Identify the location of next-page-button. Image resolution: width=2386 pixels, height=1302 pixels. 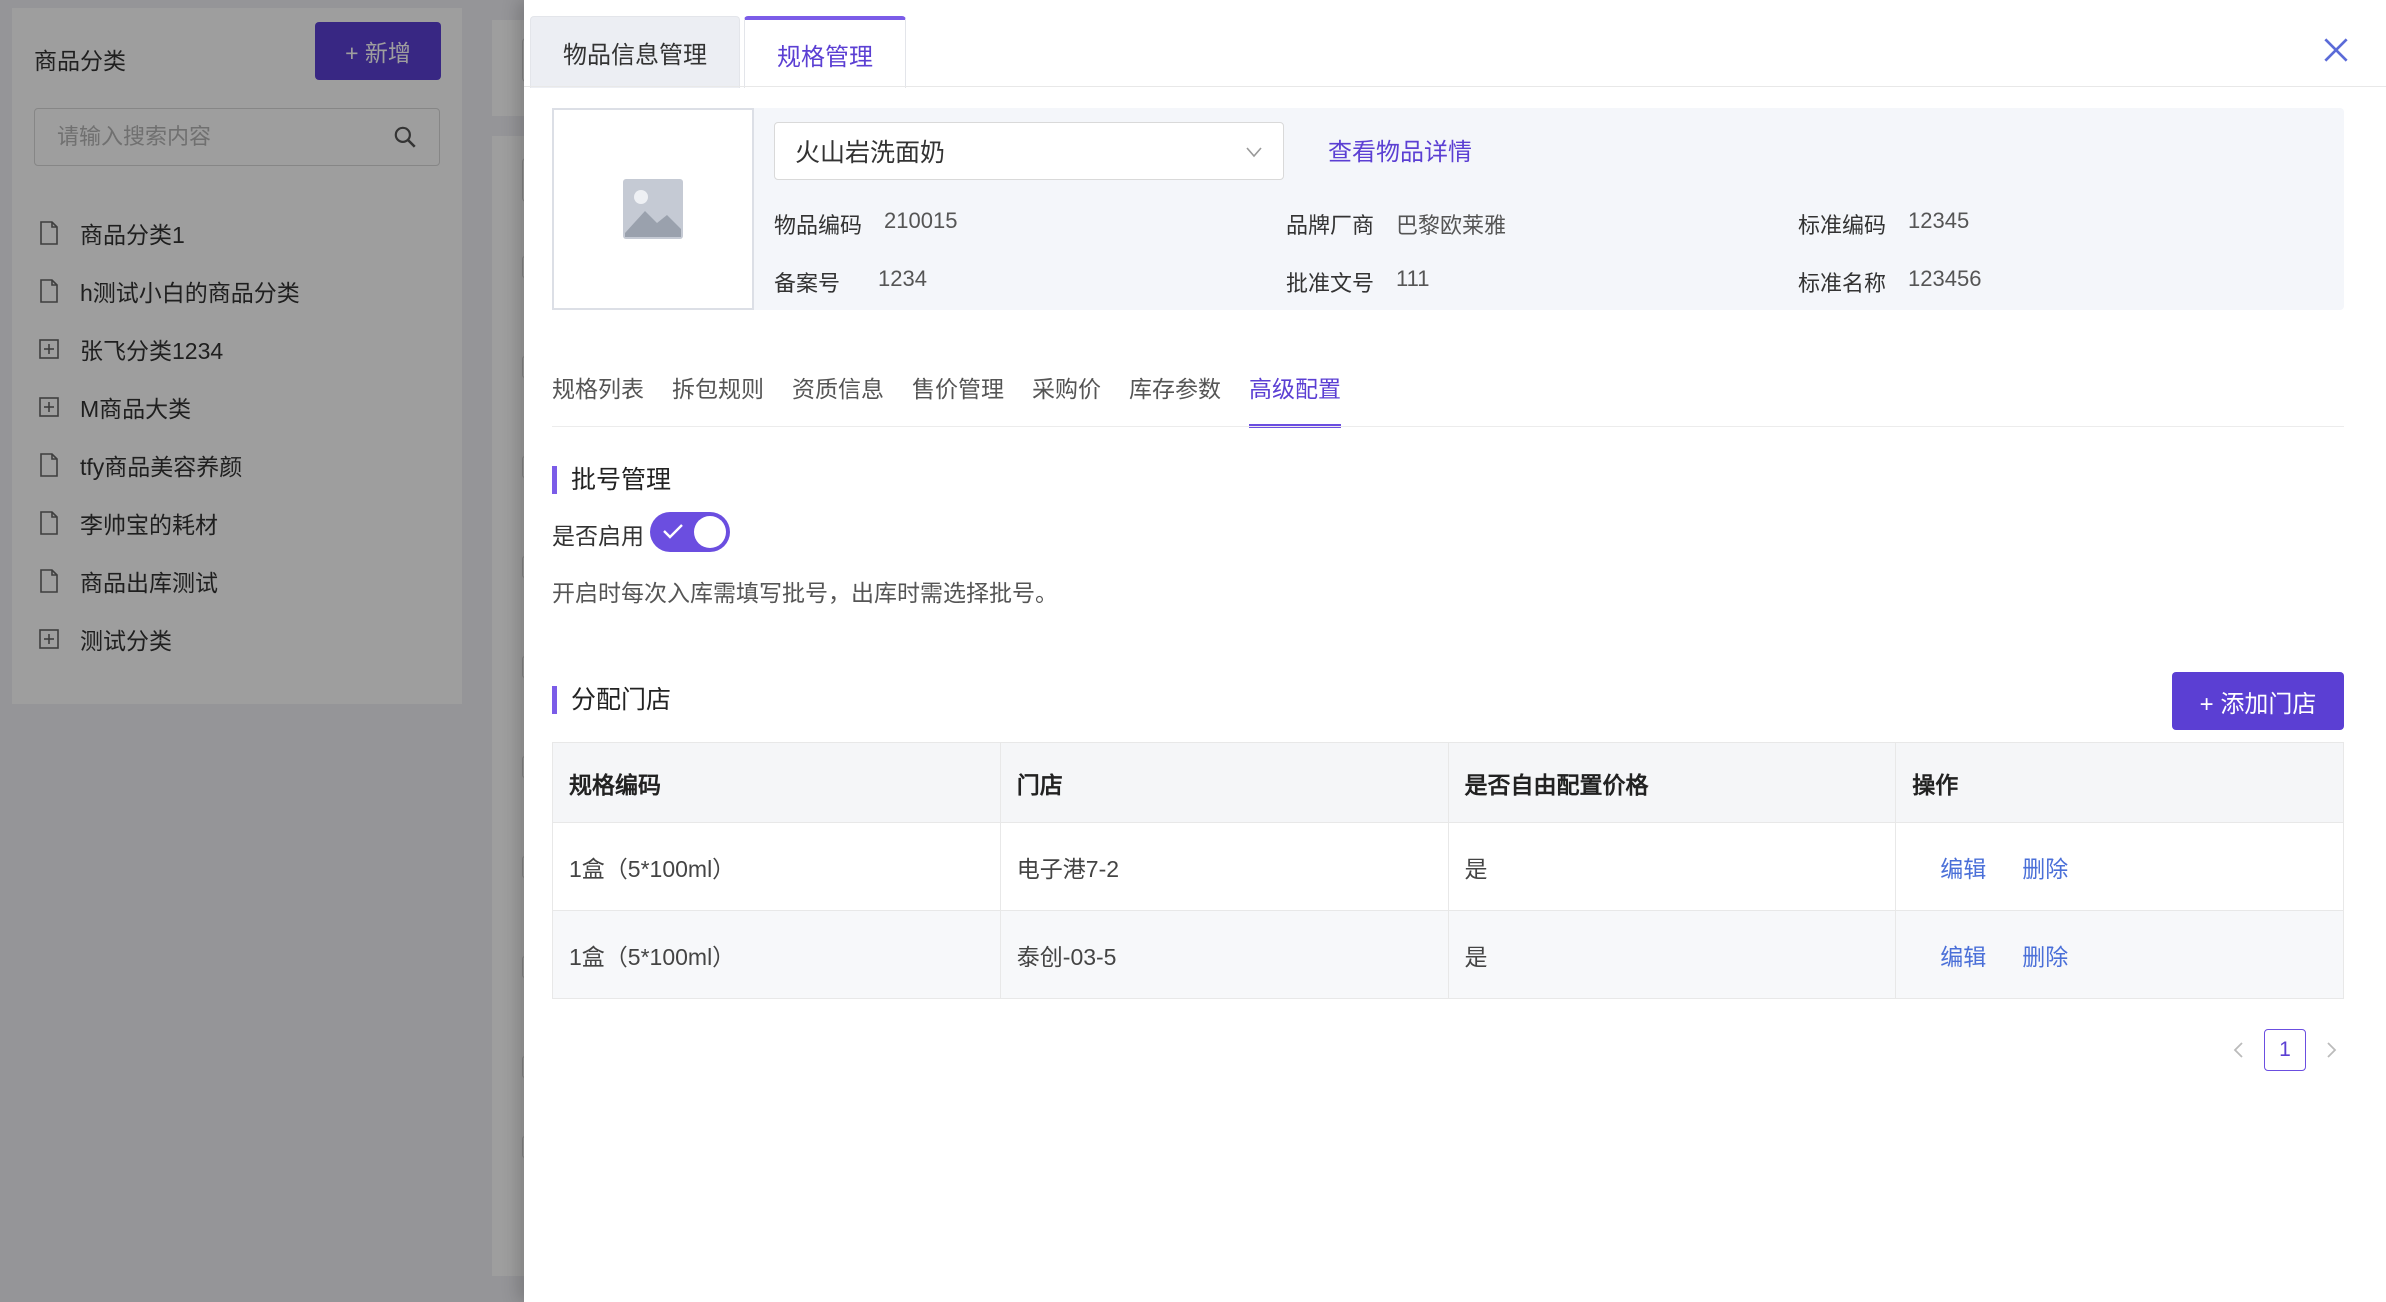
(2331, 1050).